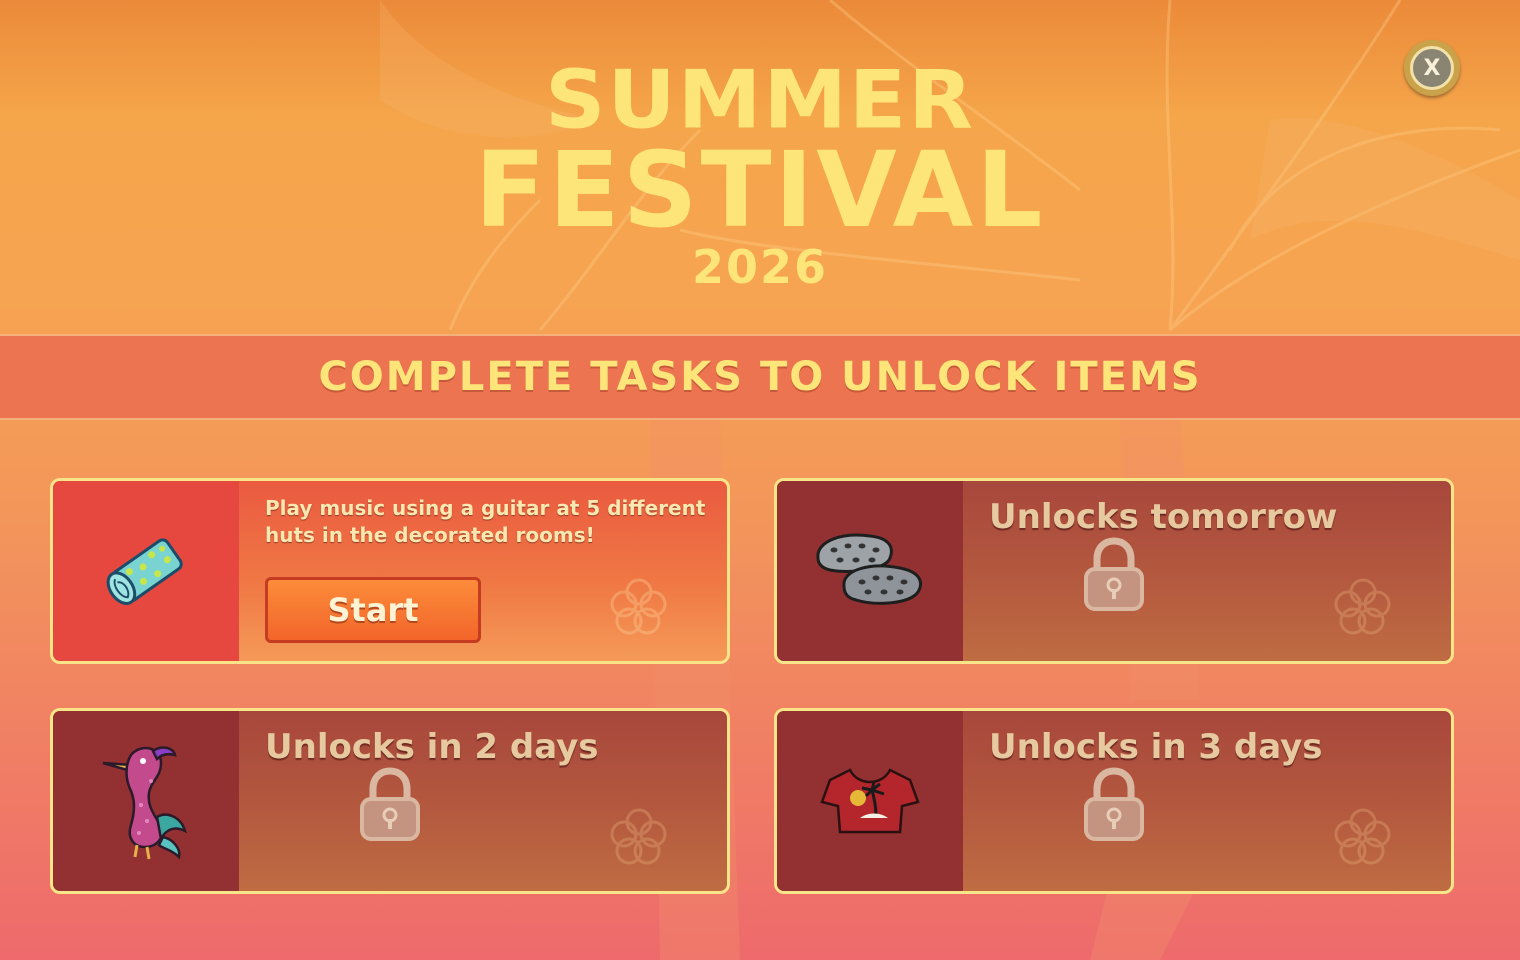 Image resolution: width=1520 pixels, height=960 pixels. I want to click on unlock-status: Unlocks in 3 days, so click(1156, 747).